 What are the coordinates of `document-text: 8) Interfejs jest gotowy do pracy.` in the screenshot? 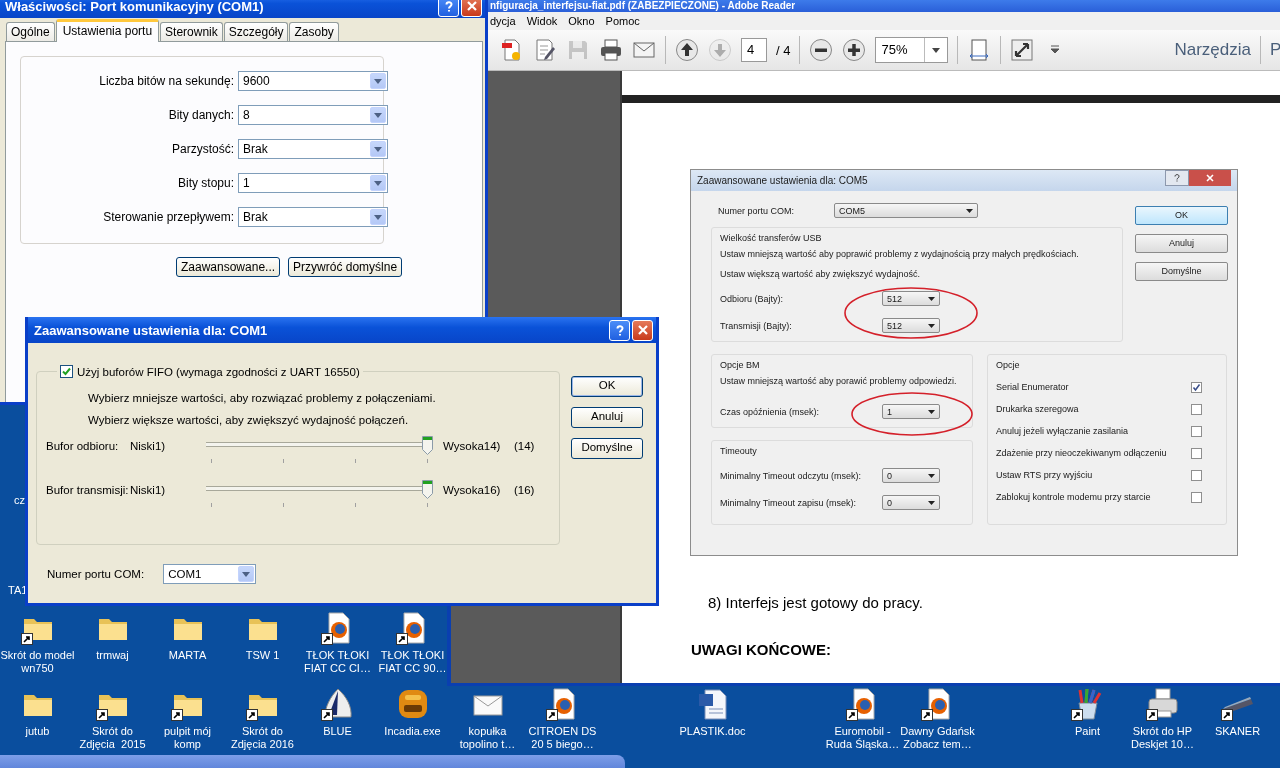 It's located at (816, 602).